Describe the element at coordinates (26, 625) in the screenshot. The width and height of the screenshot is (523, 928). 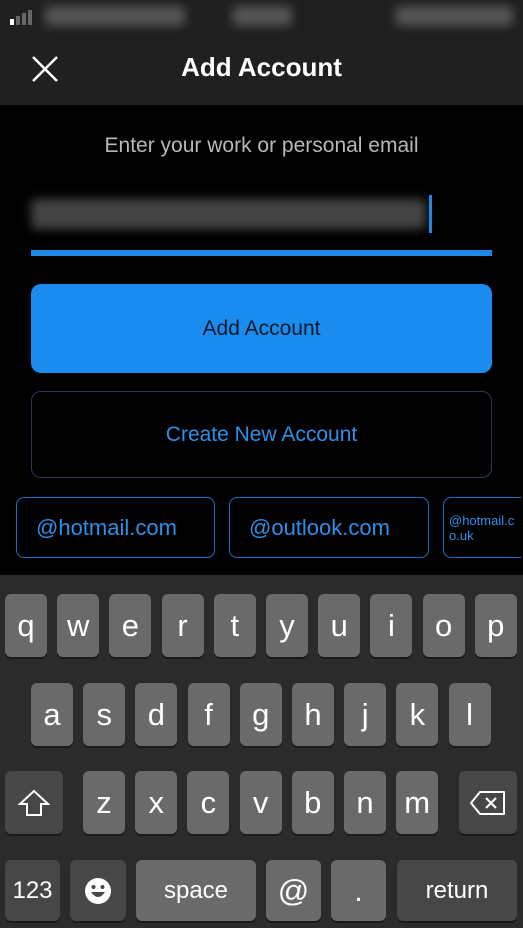
I see `key-q: q` at that location.